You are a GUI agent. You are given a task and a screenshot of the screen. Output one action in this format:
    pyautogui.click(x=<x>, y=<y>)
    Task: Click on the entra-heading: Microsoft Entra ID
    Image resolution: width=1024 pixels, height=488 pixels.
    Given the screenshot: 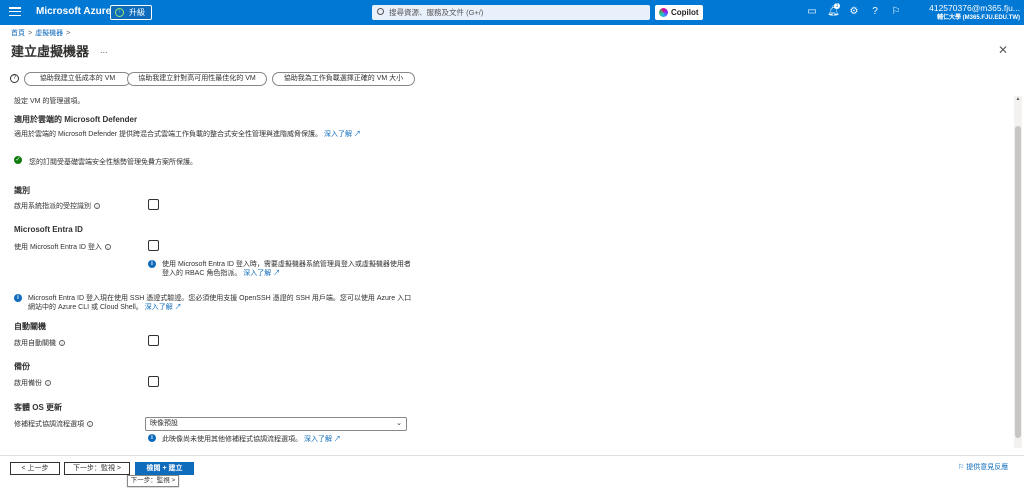 What is the action you would take?
    pyautogui.click(x=48, y=229)
    